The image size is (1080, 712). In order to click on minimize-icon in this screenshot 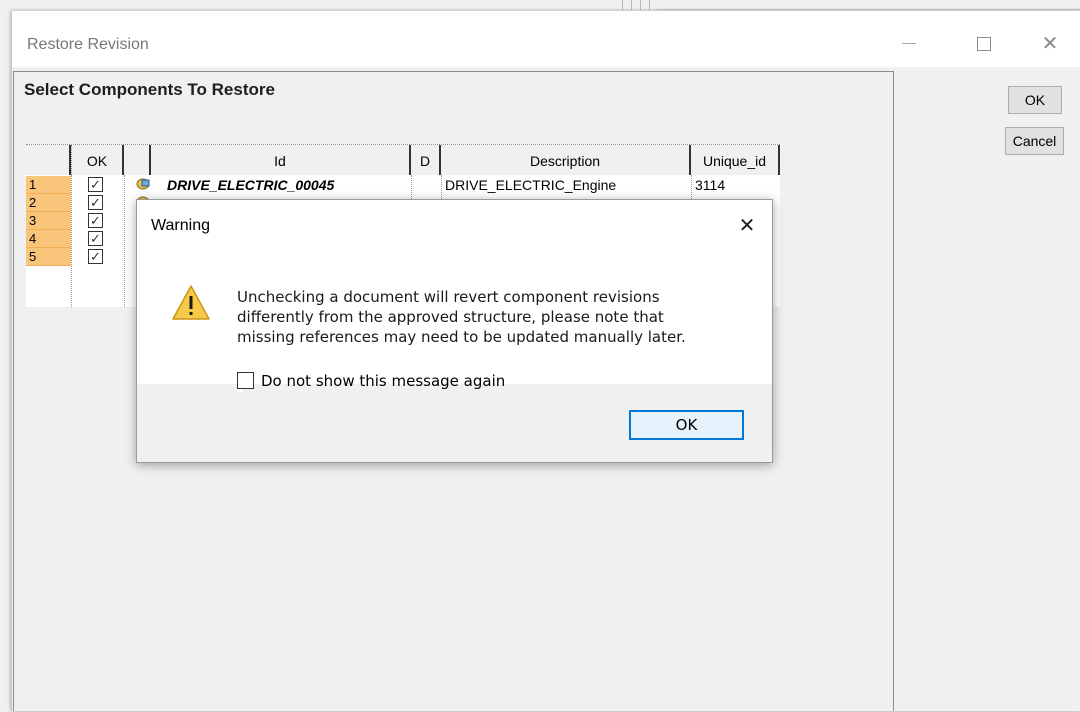, I will do `click(909, 43)`.